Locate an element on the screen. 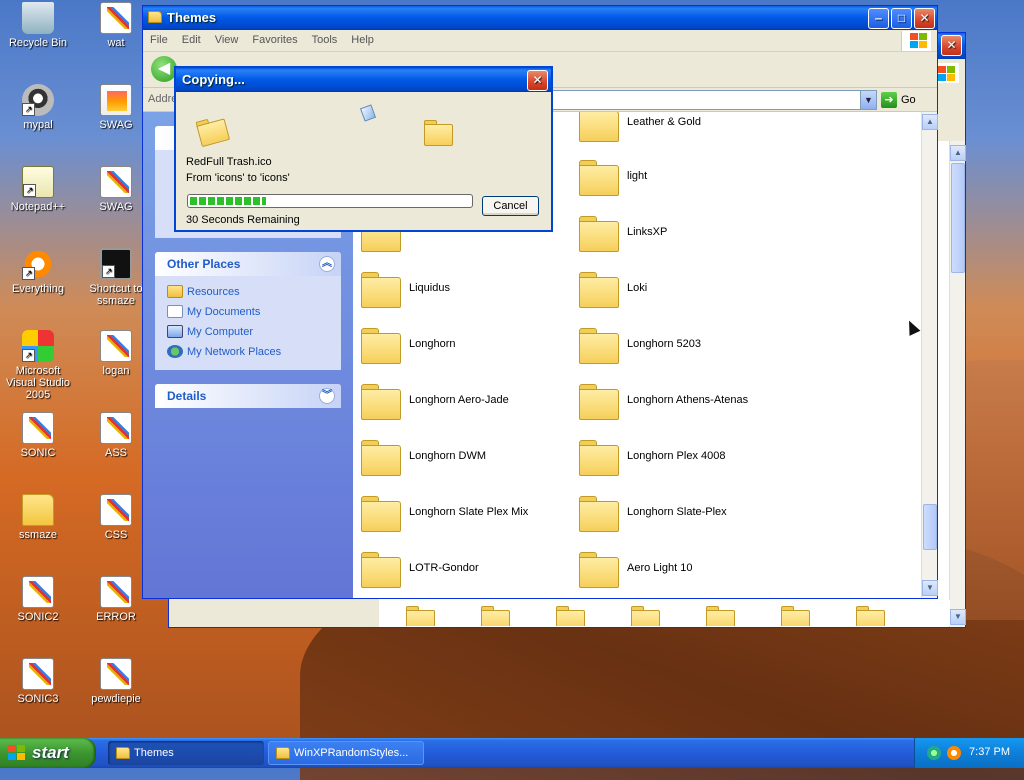 The image size is (1024, 780). source-folder-icon is located at coordinates (211, 130).